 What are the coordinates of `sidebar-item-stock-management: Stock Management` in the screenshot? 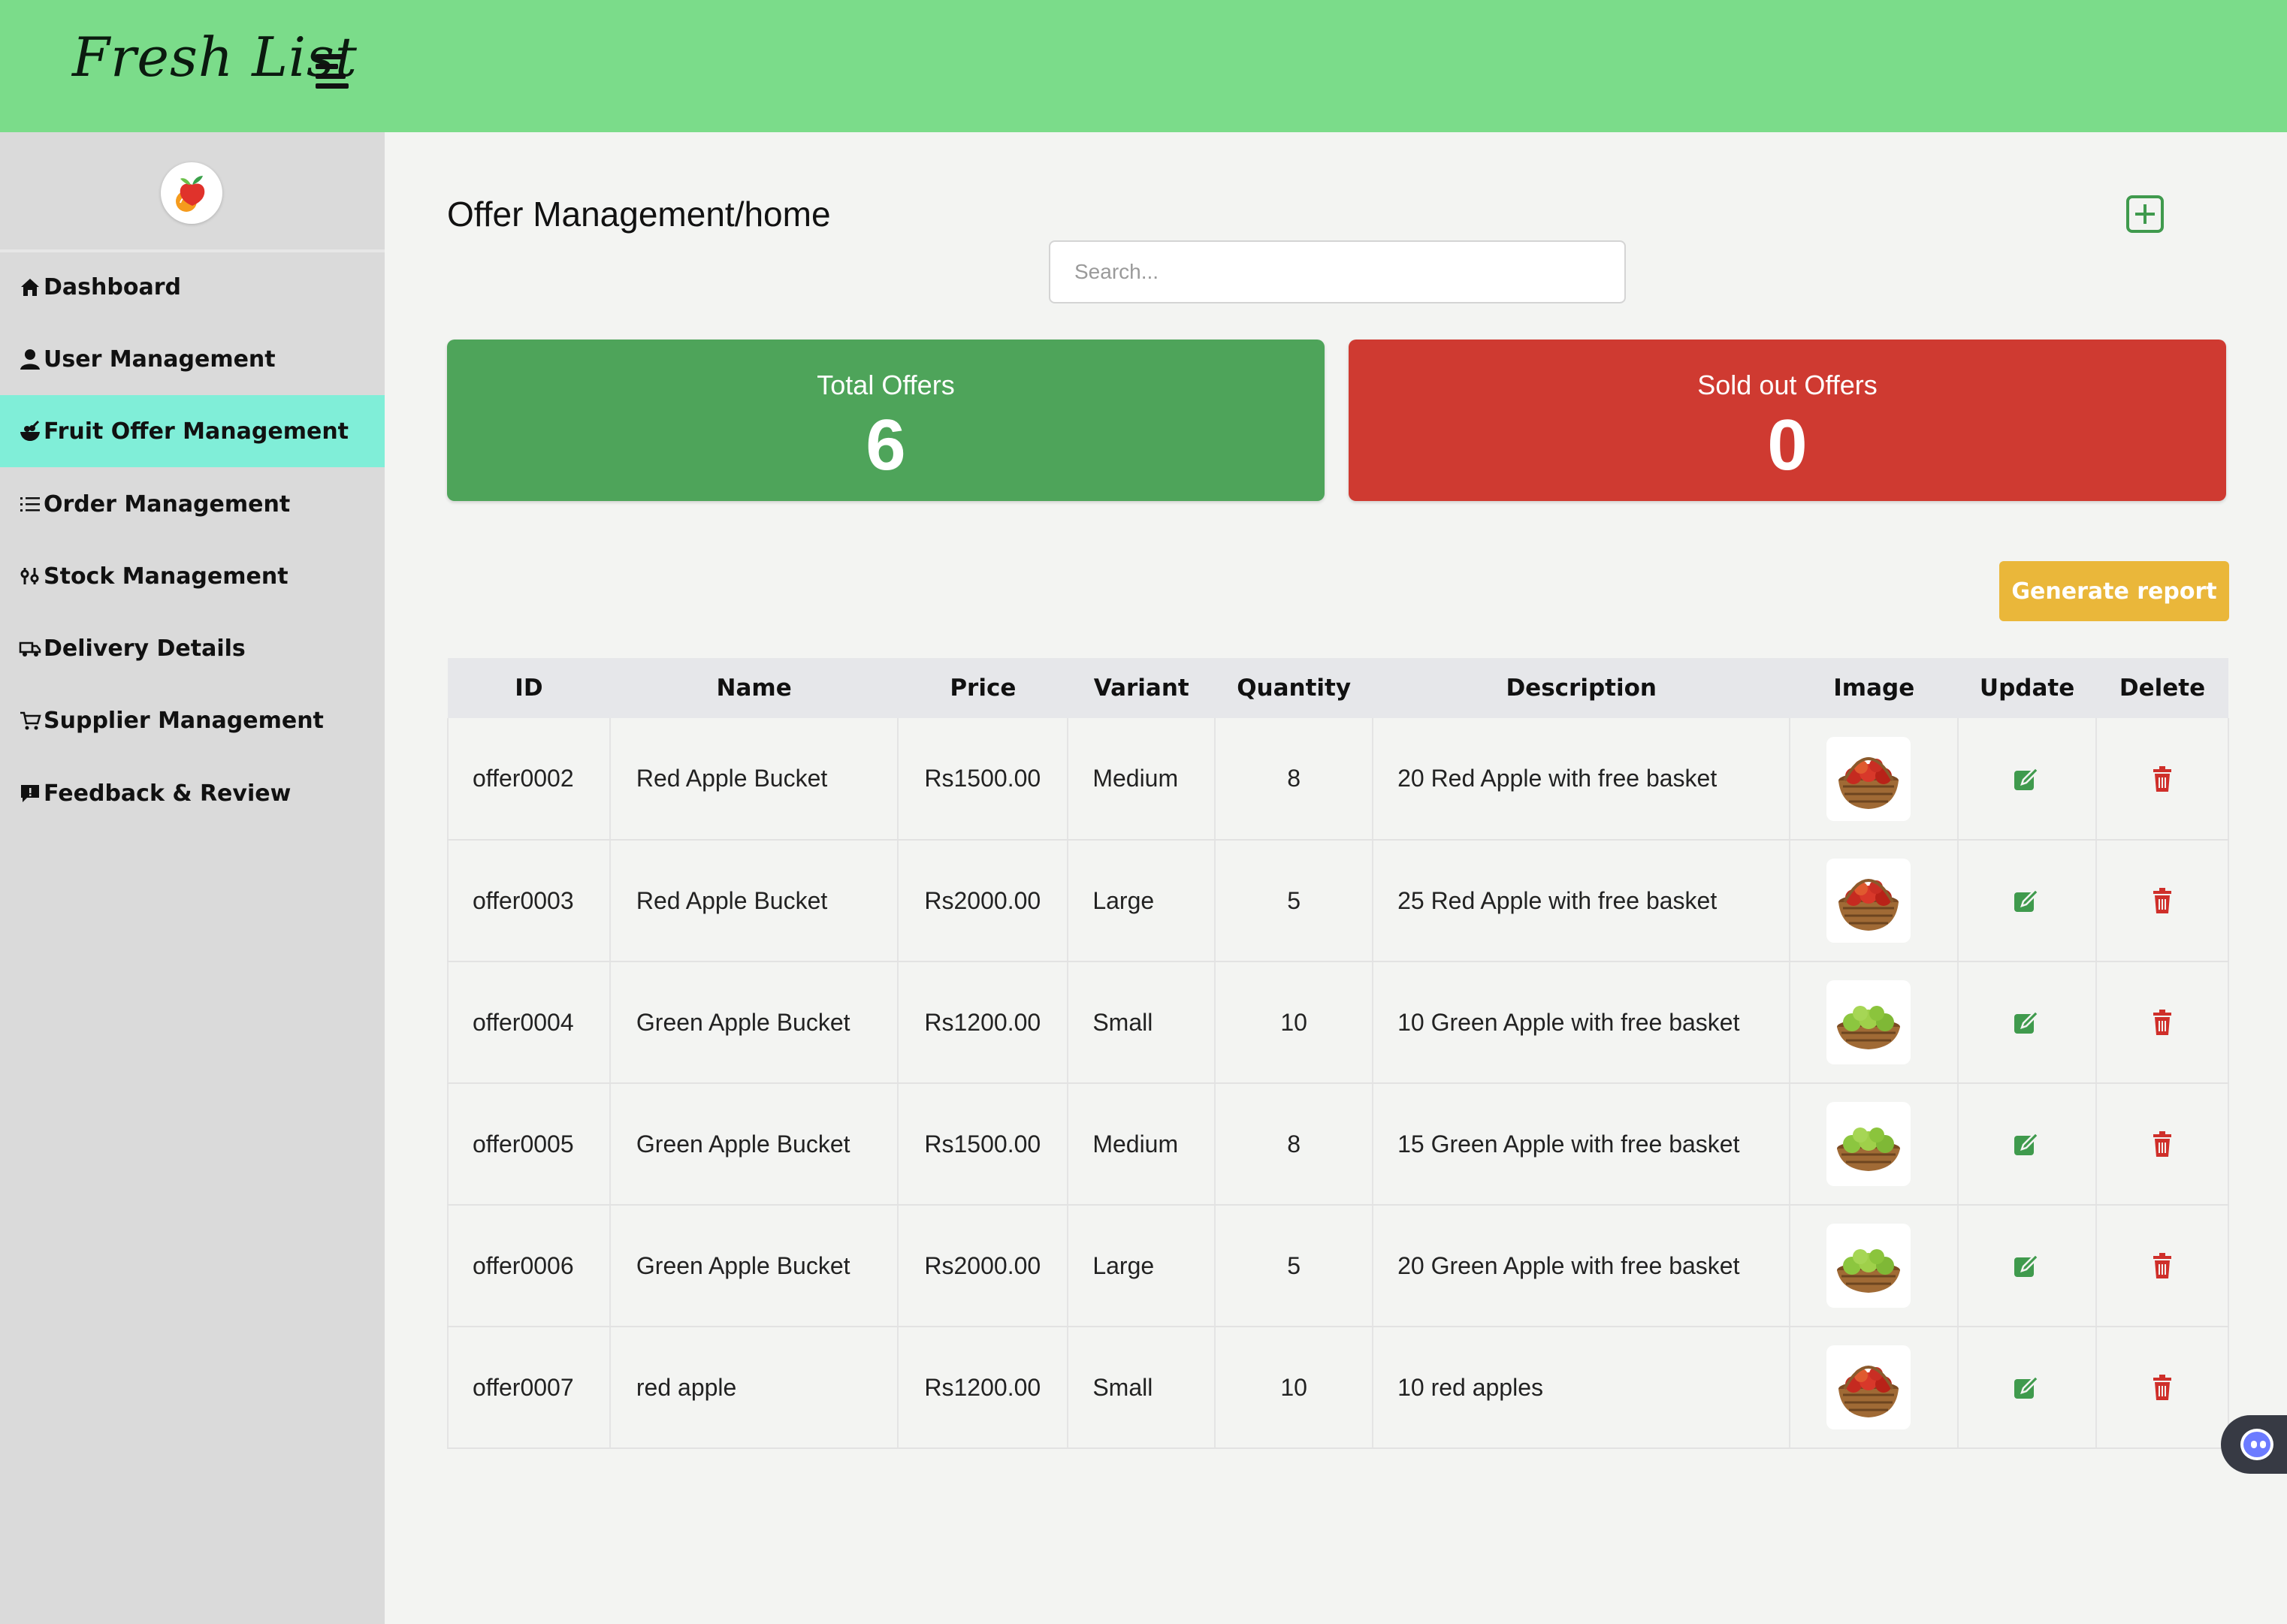 It's located at (192, 576).